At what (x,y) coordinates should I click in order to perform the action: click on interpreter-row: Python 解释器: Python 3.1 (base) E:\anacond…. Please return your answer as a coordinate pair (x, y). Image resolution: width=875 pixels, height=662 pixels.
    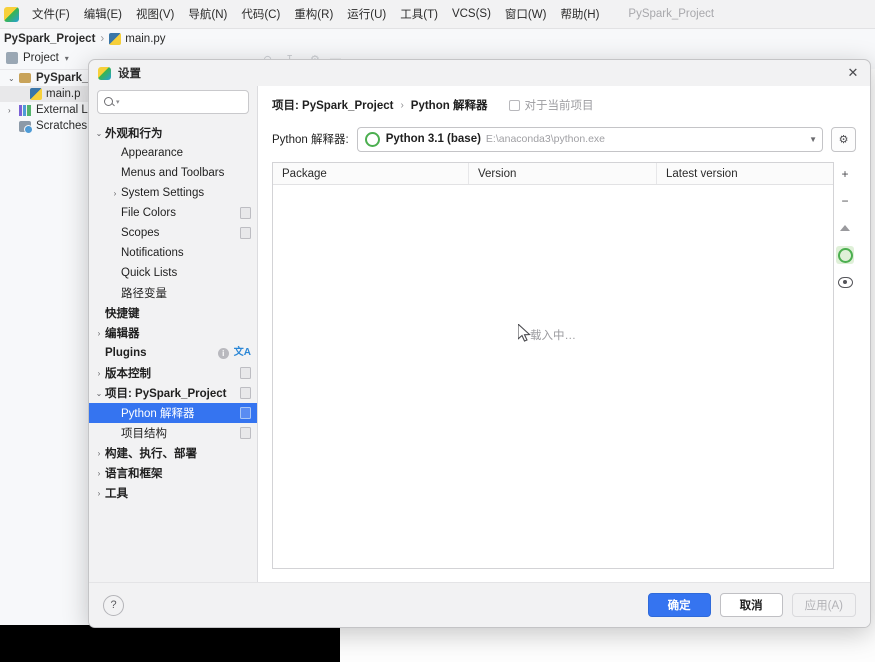
    Looking at the image, I should click on (564, 139).